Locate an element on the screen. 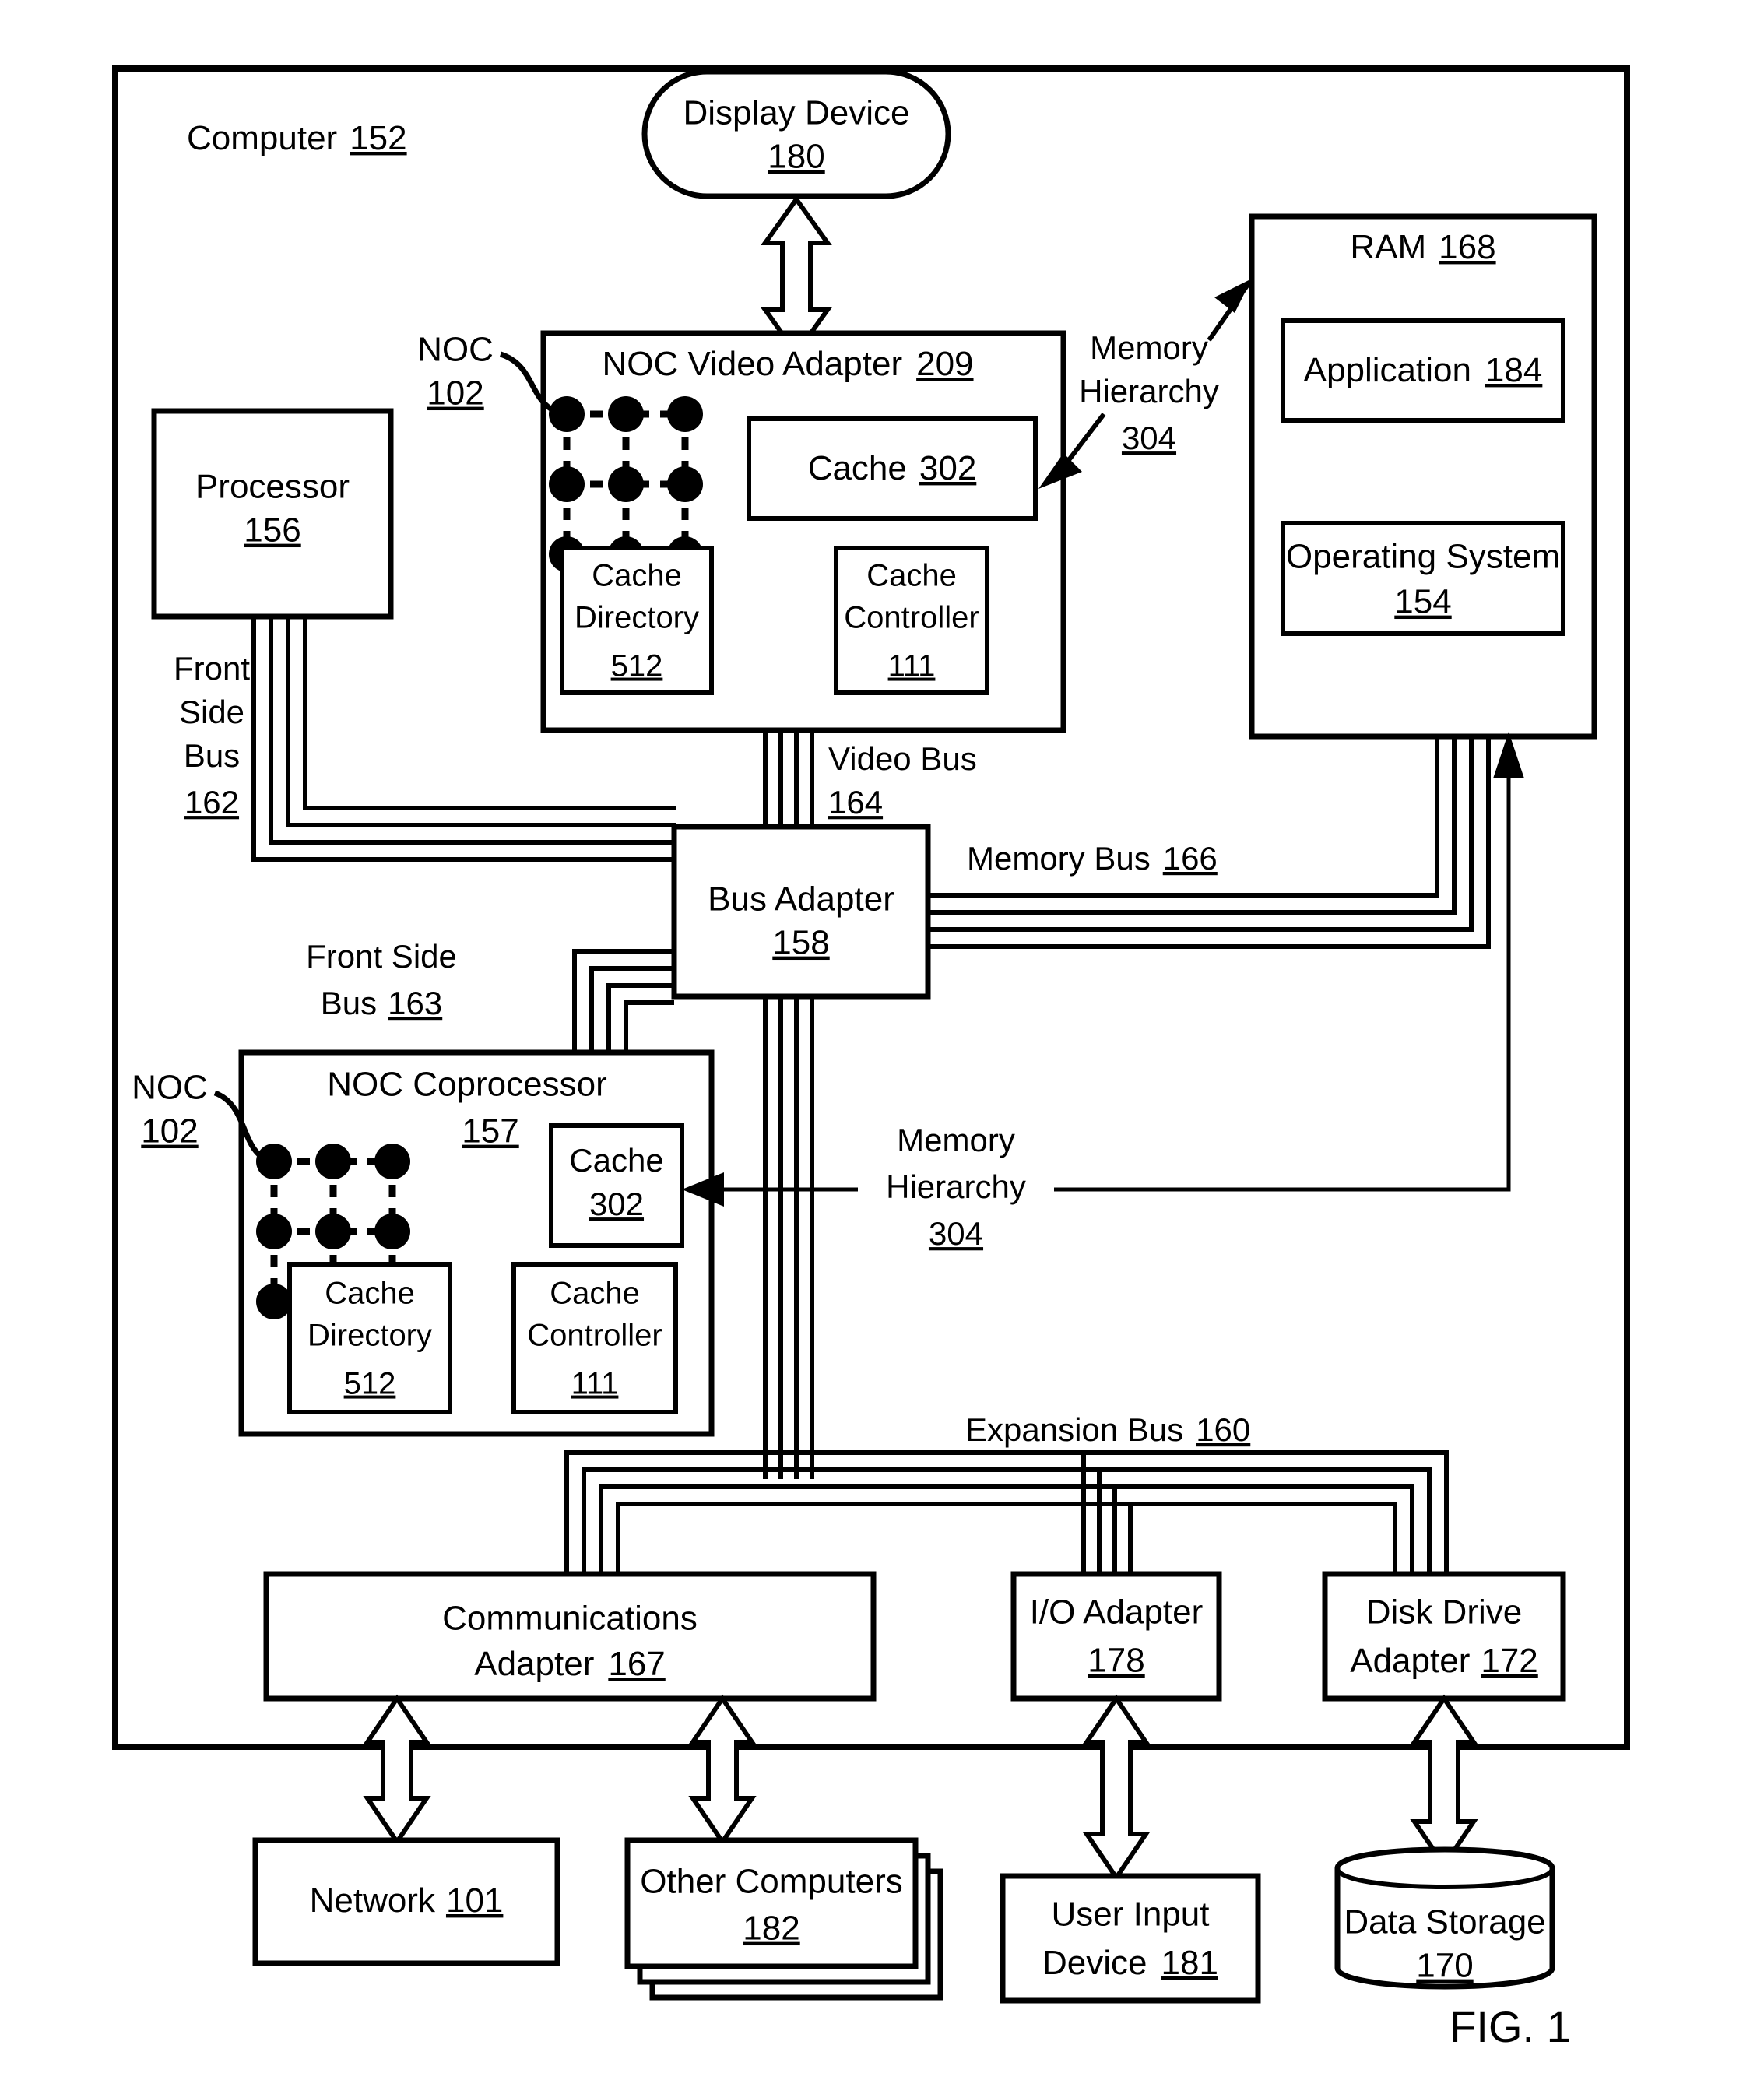 The height and width of the screenshot is (2087, 1764). other-computers-label: Other Computers is located at coordinates (771, 1882).